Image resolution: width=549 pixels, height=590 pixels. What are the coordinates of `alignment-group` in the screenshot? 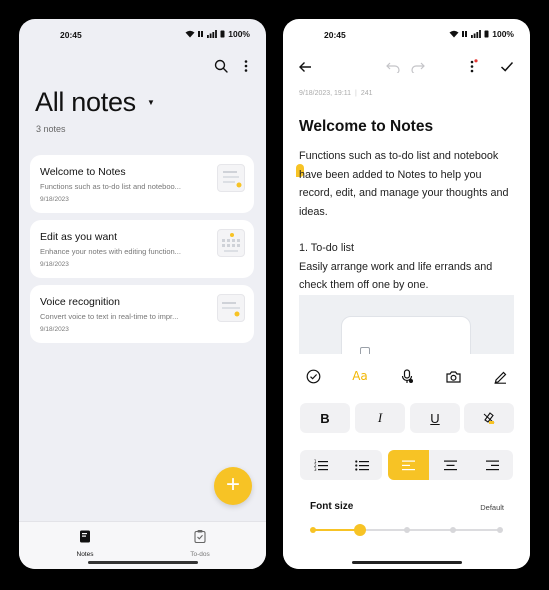 It's located at (450, 465).